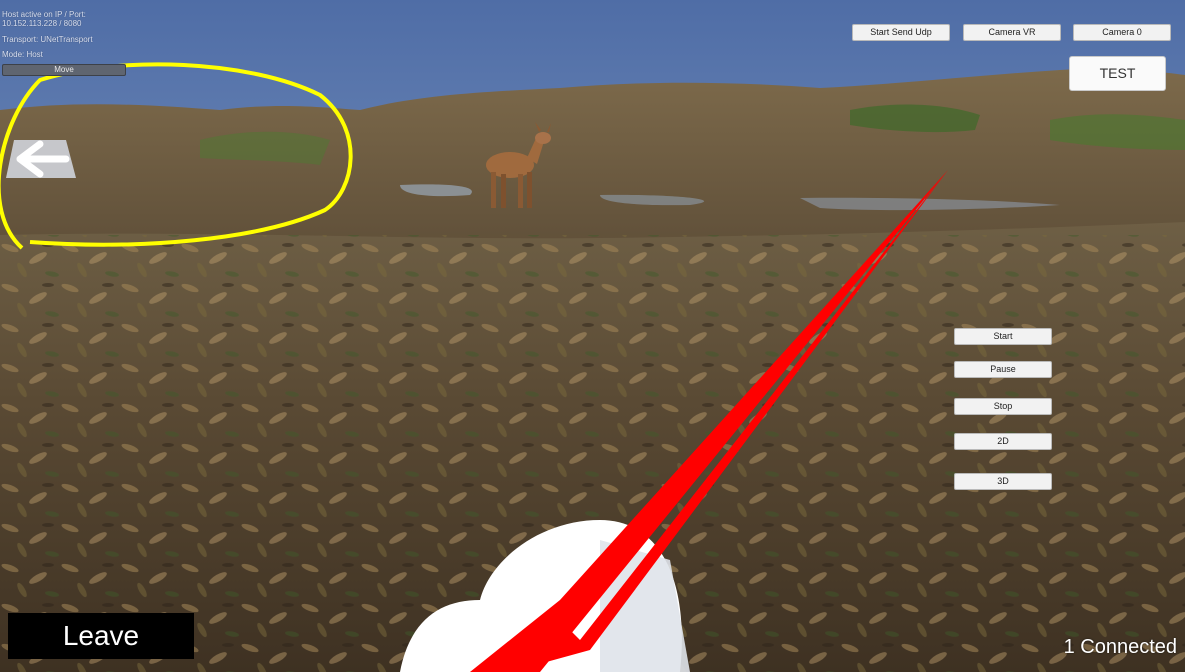  I want to click on connection-status: 1 Connected, so click(1120, 647).